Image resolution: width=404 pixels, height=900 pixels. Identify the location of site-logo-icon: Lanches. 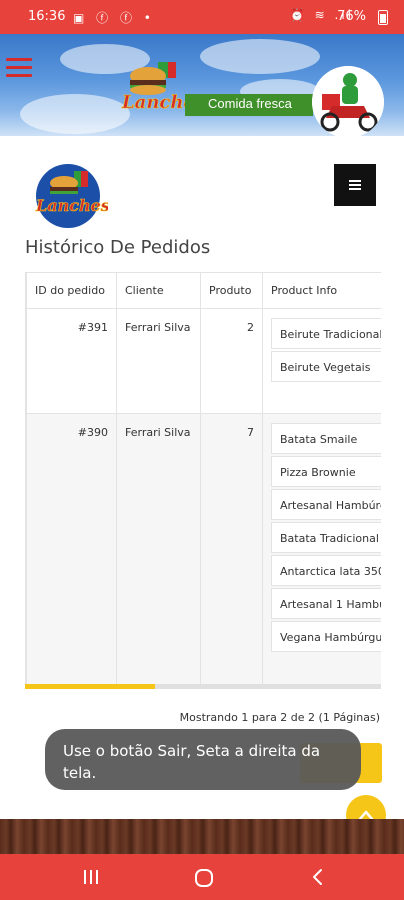
(69, 196).